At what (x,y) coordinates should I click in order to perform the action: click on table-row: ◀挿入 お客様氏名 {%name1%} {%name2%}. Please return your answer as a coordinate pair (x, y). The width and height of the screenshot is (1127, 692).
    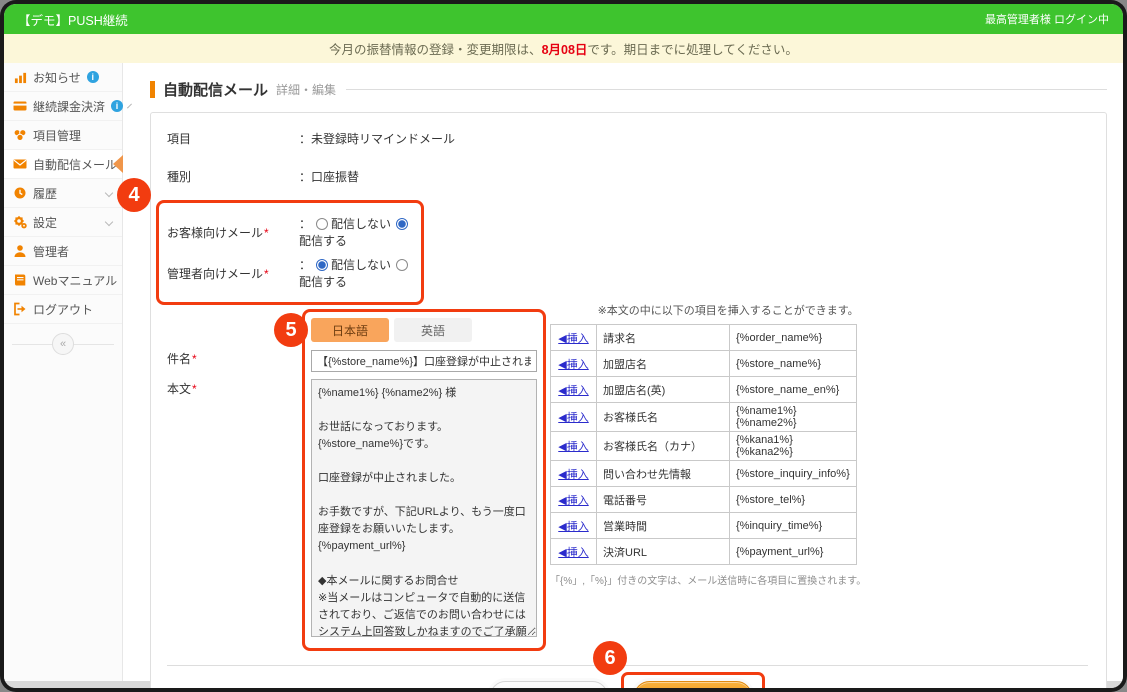
    Looking at the image, I should click on (703, 417).